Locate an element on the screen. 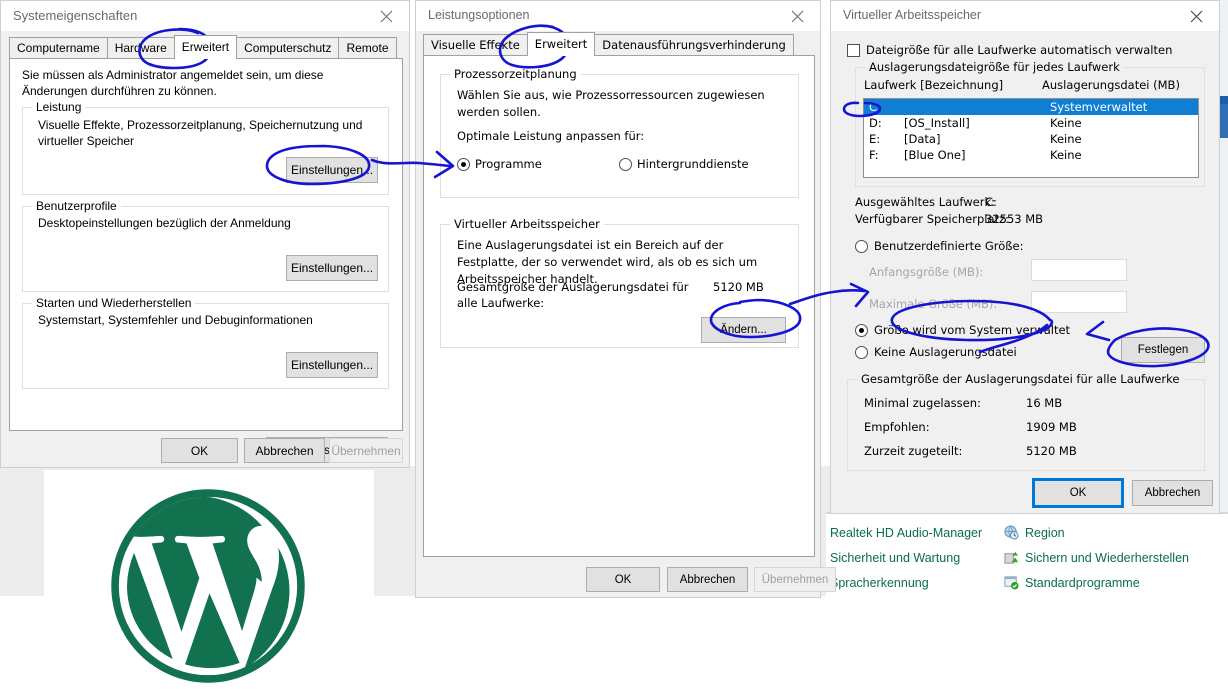  sysprops-cancel-button: Abbrechen is located at coordinates (284, 450).